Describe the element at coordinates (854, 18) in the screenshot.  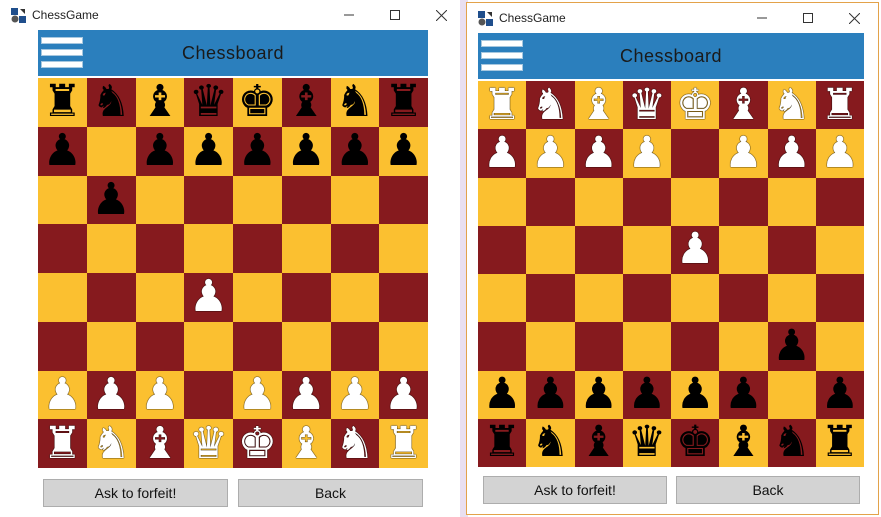
I see `close-button` at that location.